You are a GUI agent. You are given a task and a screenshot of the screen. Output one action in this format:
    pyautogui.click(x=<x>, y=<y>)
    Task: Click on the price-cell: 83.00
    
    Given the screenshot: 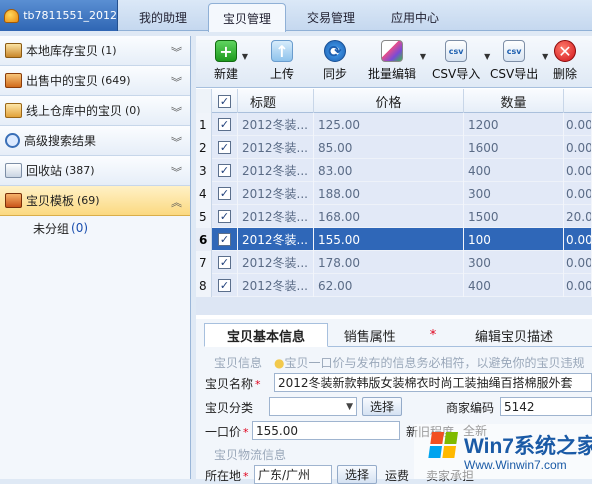 What is the action you would take?
    pyautogui.click(x=389, y=170)
    